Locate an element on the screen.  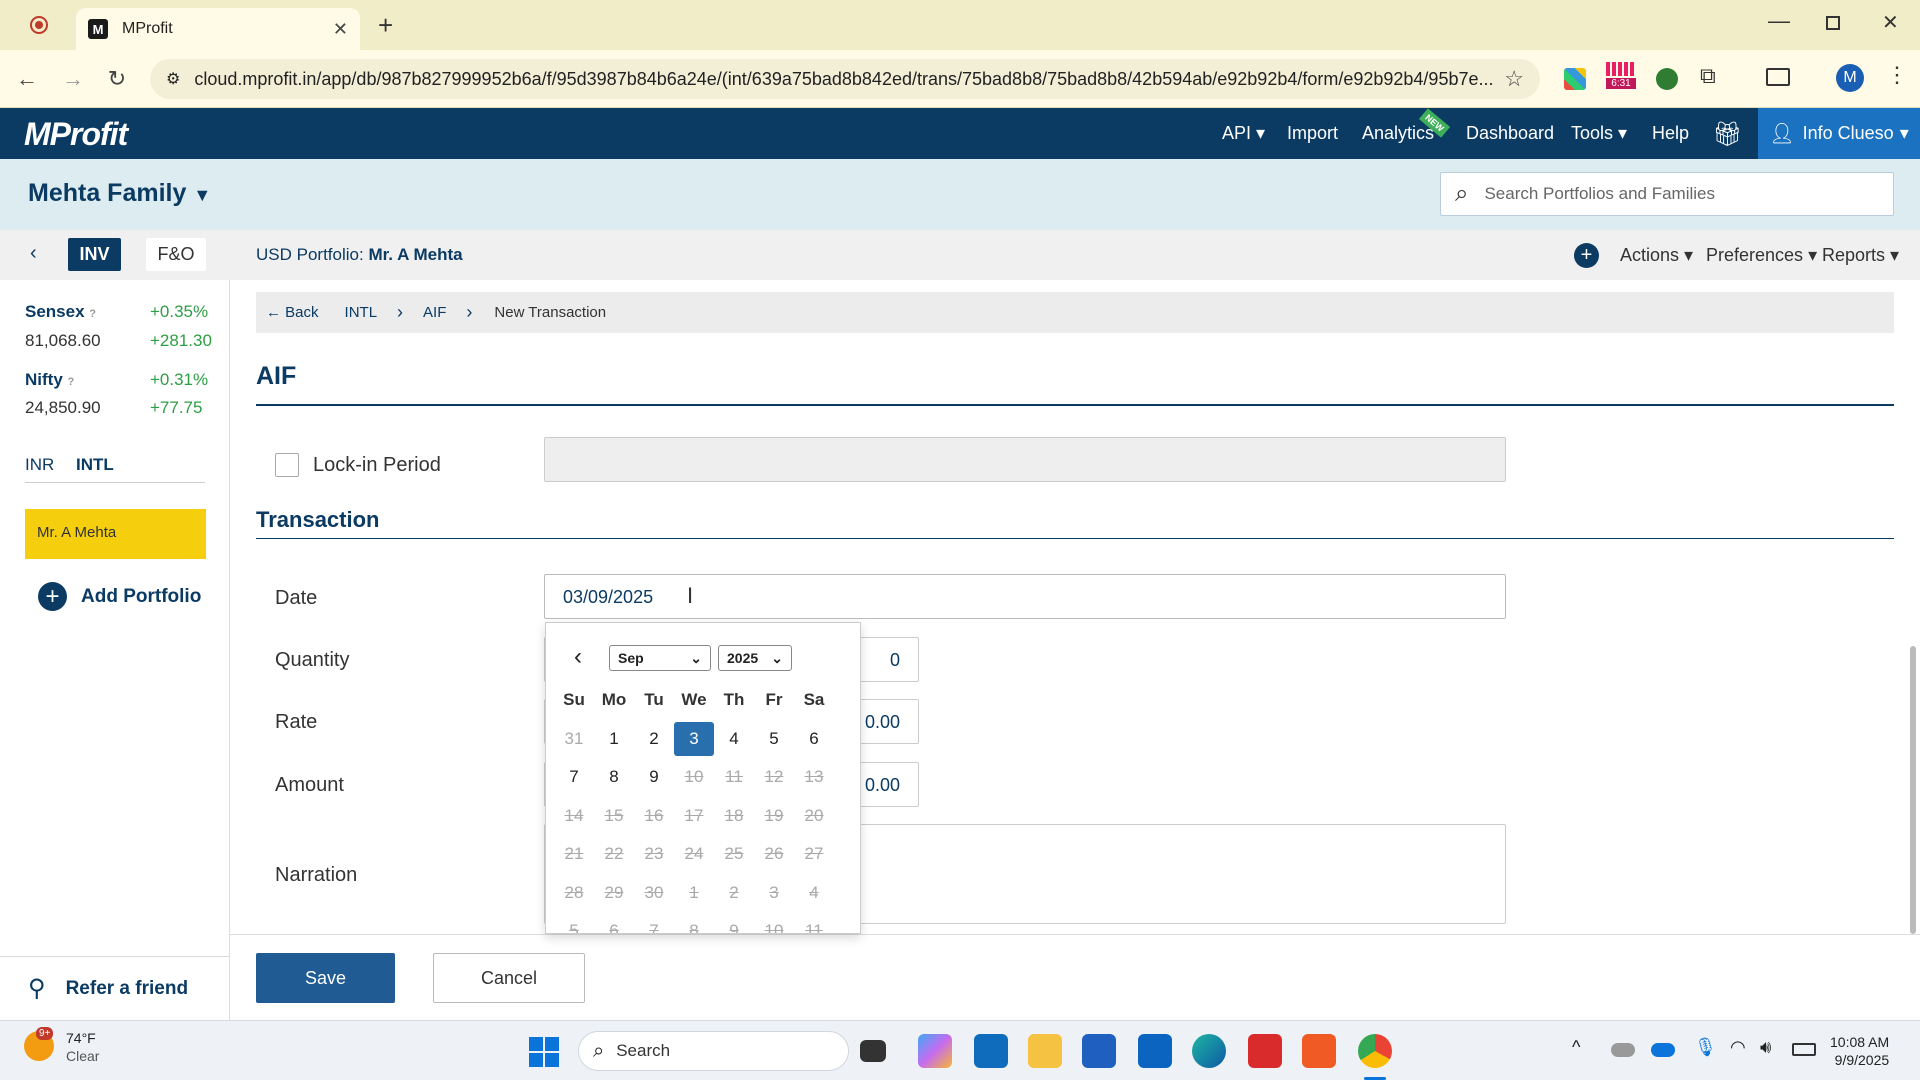
browser-tab: M MProfit ✕ is located at coordinates (218, 29).